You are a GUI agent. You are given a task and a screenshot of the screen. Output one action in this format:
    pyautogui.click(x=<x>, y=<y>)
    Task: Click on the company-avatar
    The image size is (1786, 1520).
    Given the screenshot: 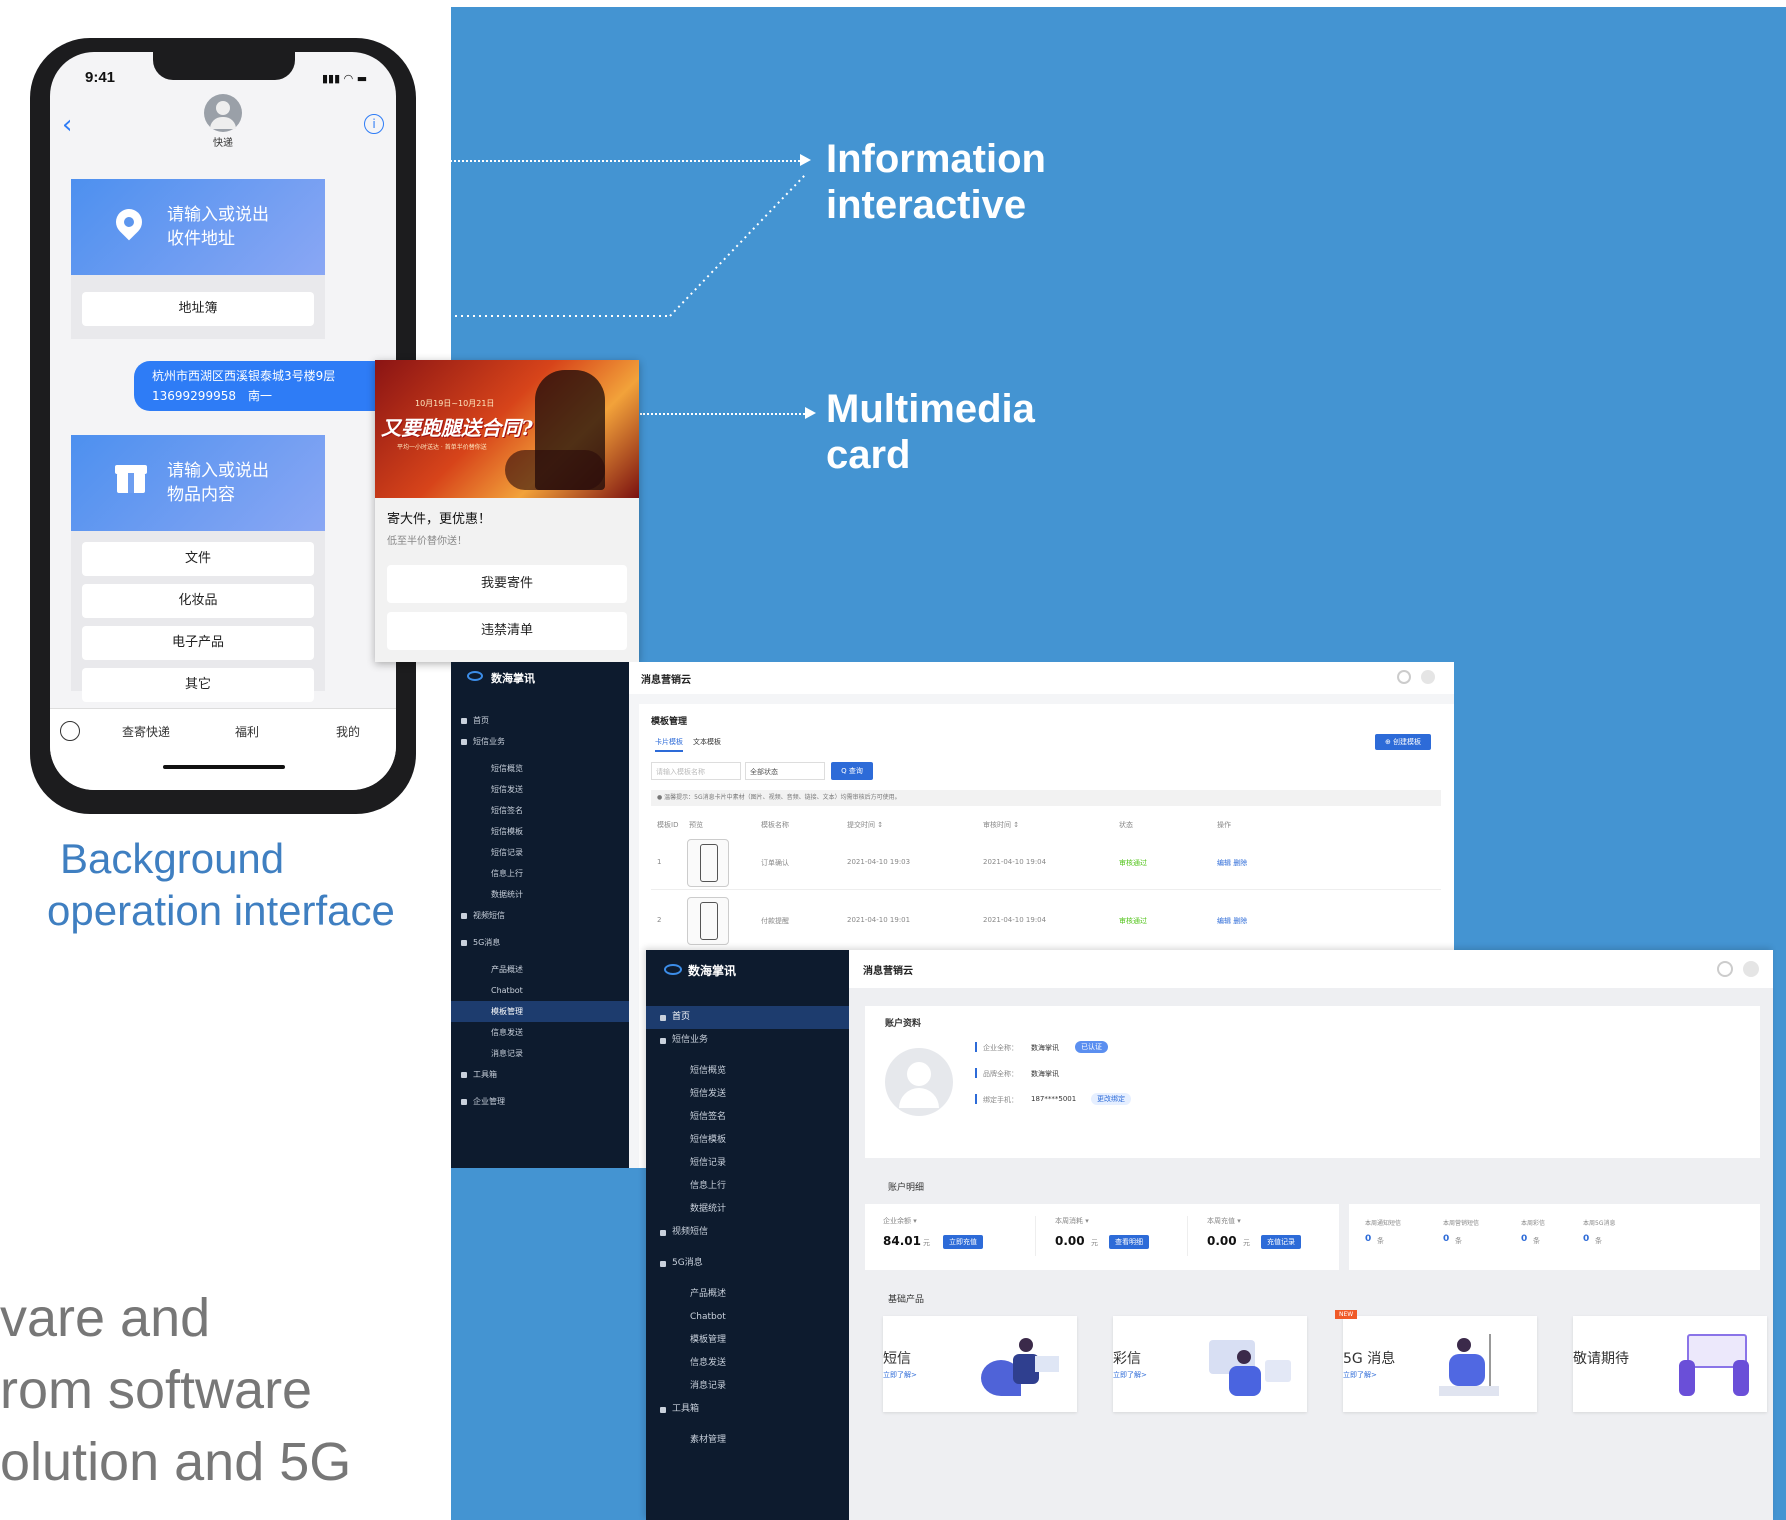 What is the action you would take?
    pyautogui.click(x=919, y=1082)
    